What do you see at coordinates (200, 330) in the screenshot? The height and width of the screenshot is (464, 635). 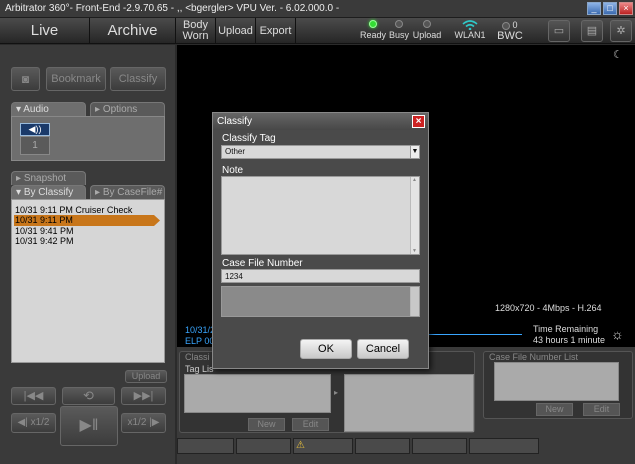 I see `video-date: 10/31/2` at bounding box center [200, 330].